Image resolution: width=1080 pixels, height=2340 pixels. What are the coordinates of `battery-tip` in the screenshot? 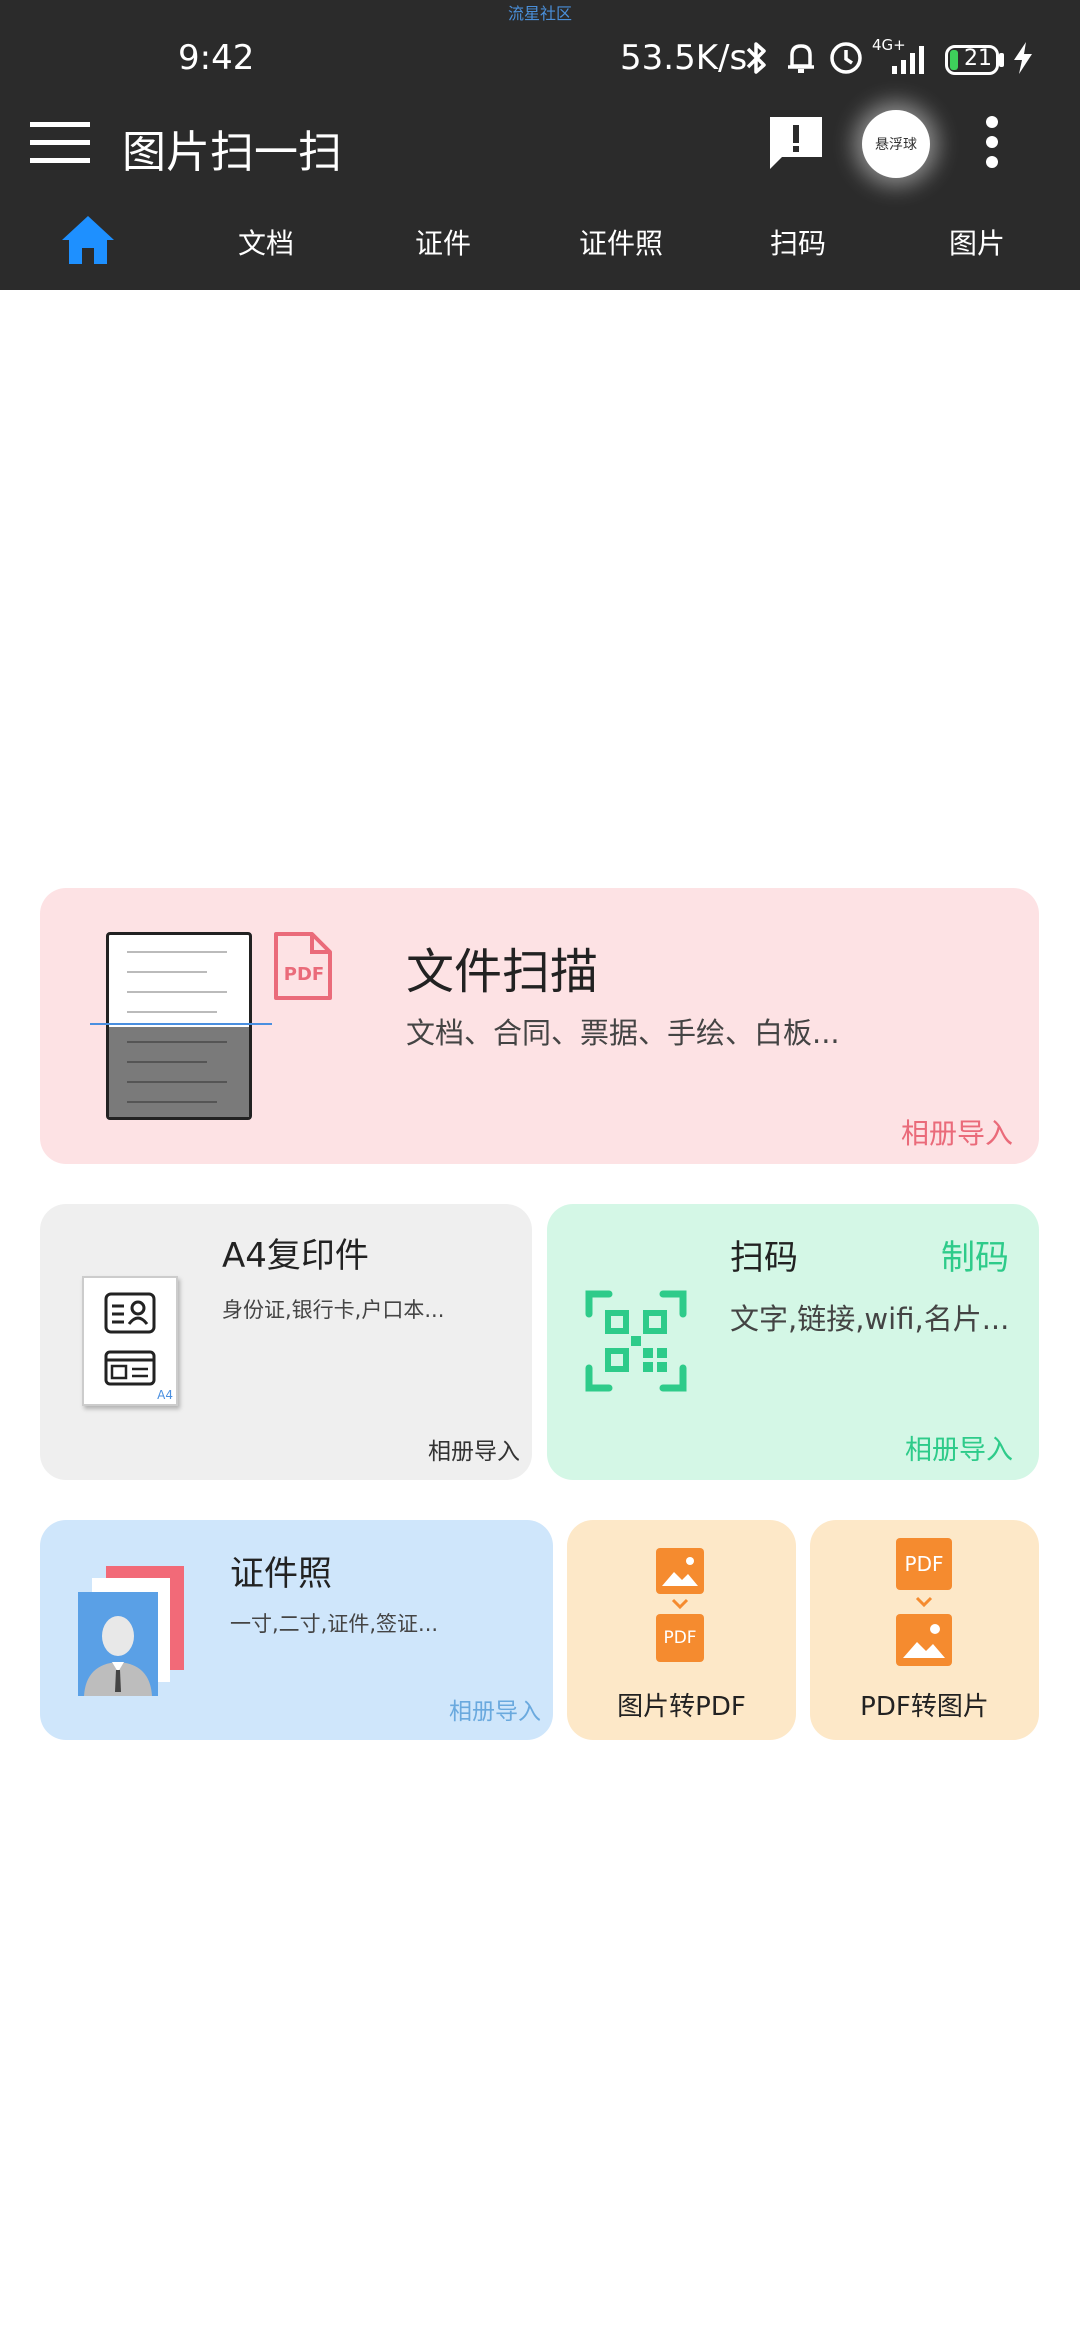 It's located at (1001, 60).